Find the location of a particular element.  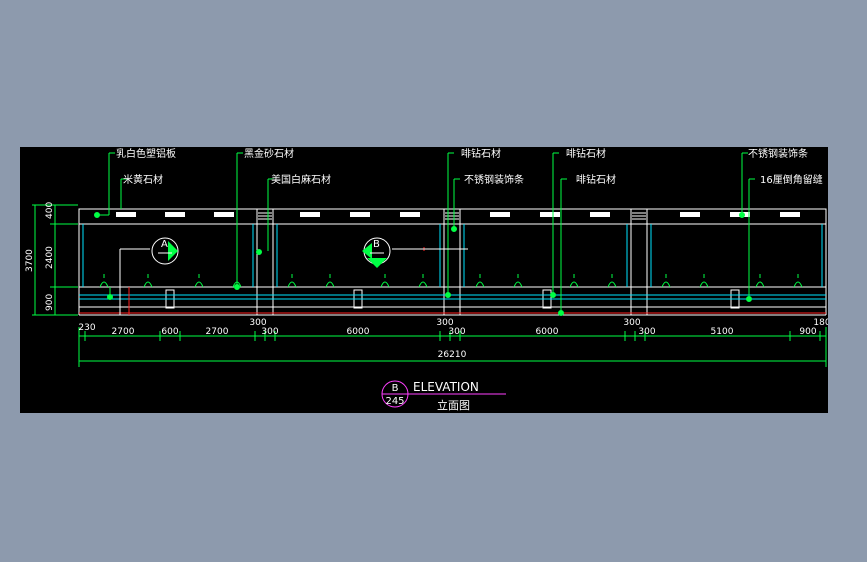

dim-label: 400 is located at coordinates (50, 210).